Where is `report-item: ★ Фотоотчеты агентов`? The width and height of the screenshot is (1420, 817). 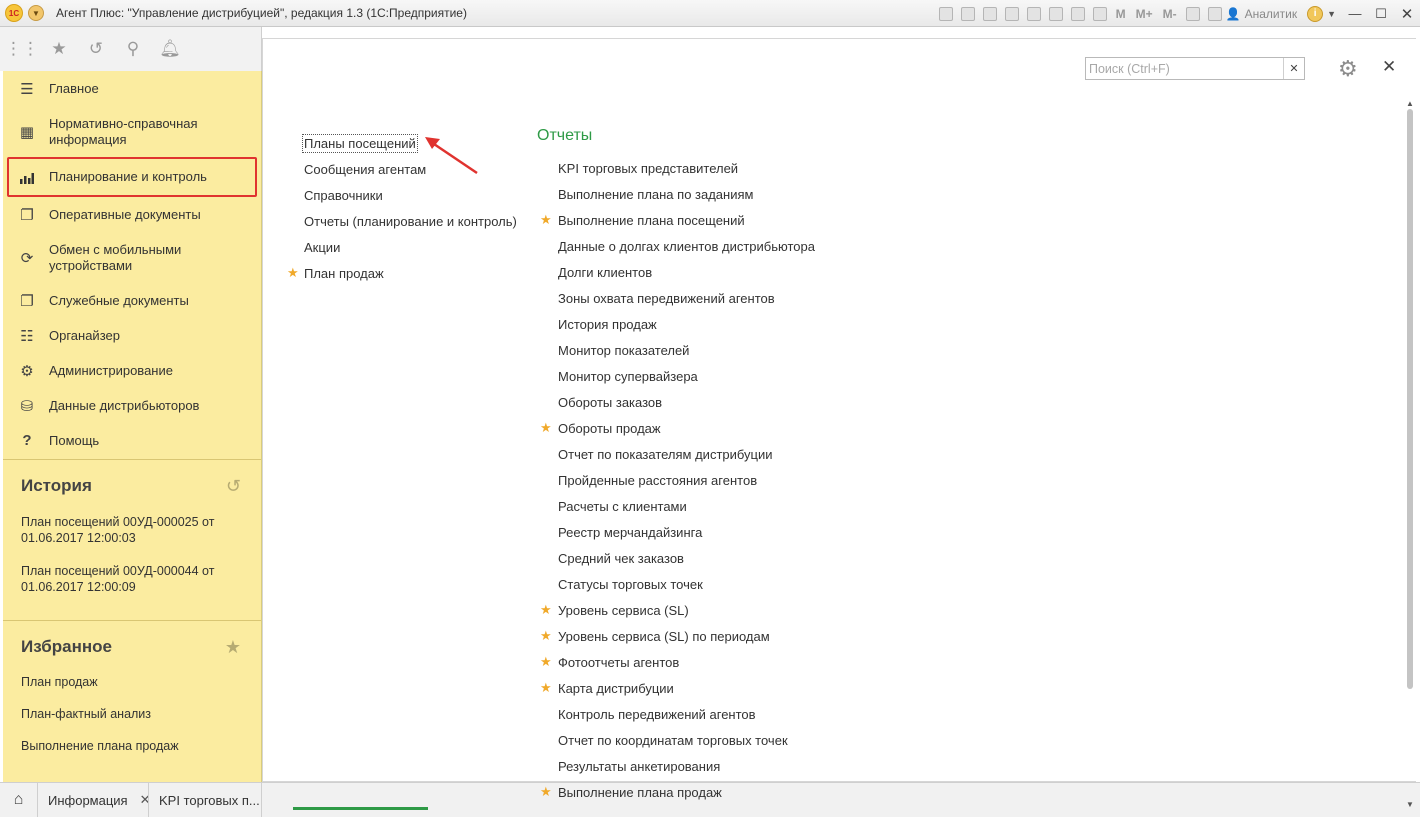 report-item: ★ Фотоотчеты агентов is located at coordinates (676, 662).